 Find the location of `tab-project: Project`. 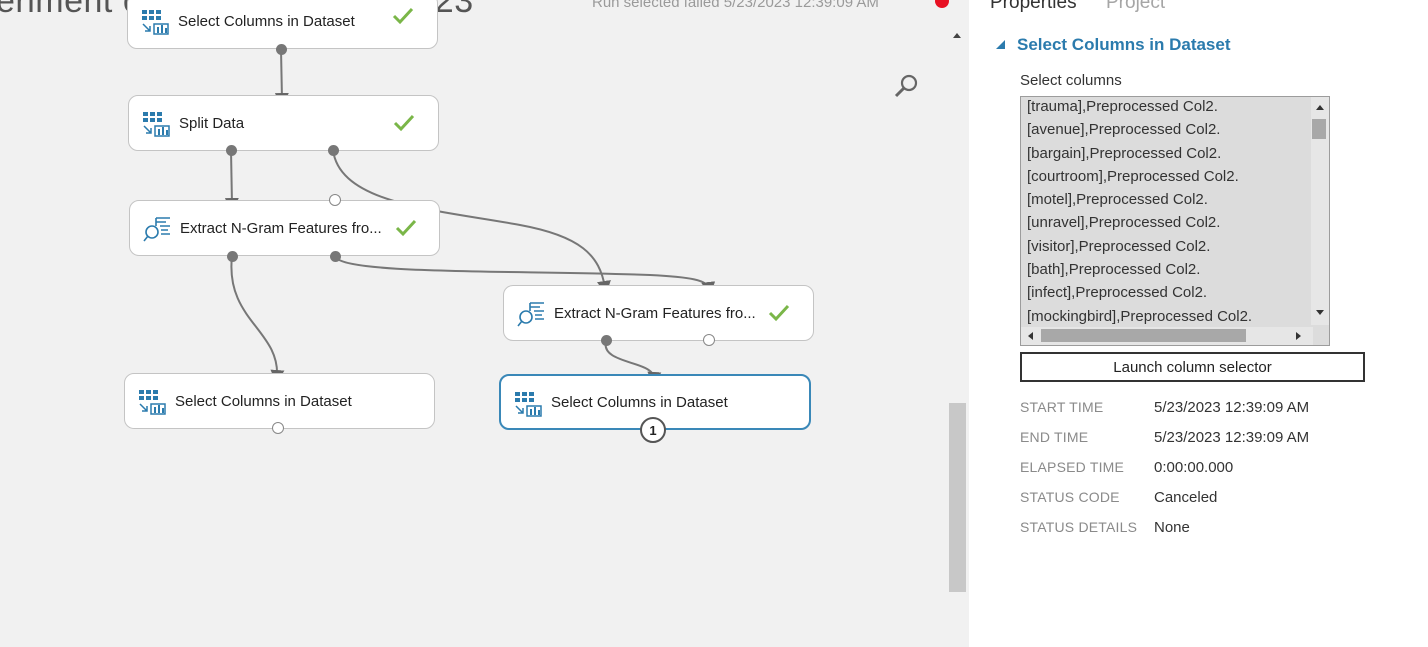

tab-project: Project is located at coordinates (1135, 7).